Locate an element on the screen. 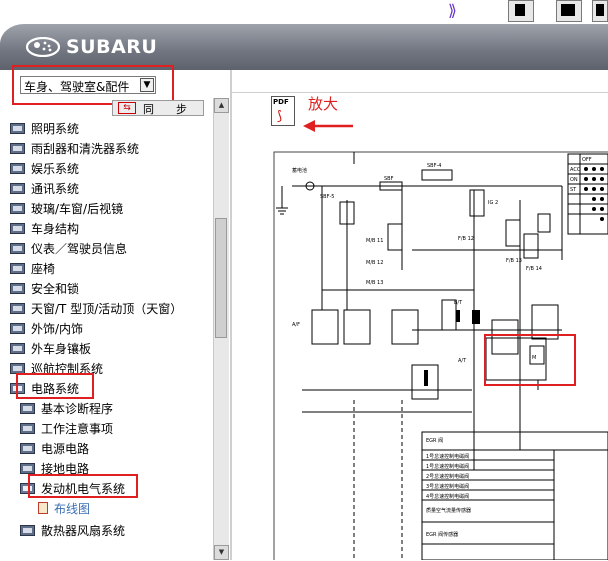 The image size is (608, 561). diagram-label: B/T is located at coordinates (458, 303).